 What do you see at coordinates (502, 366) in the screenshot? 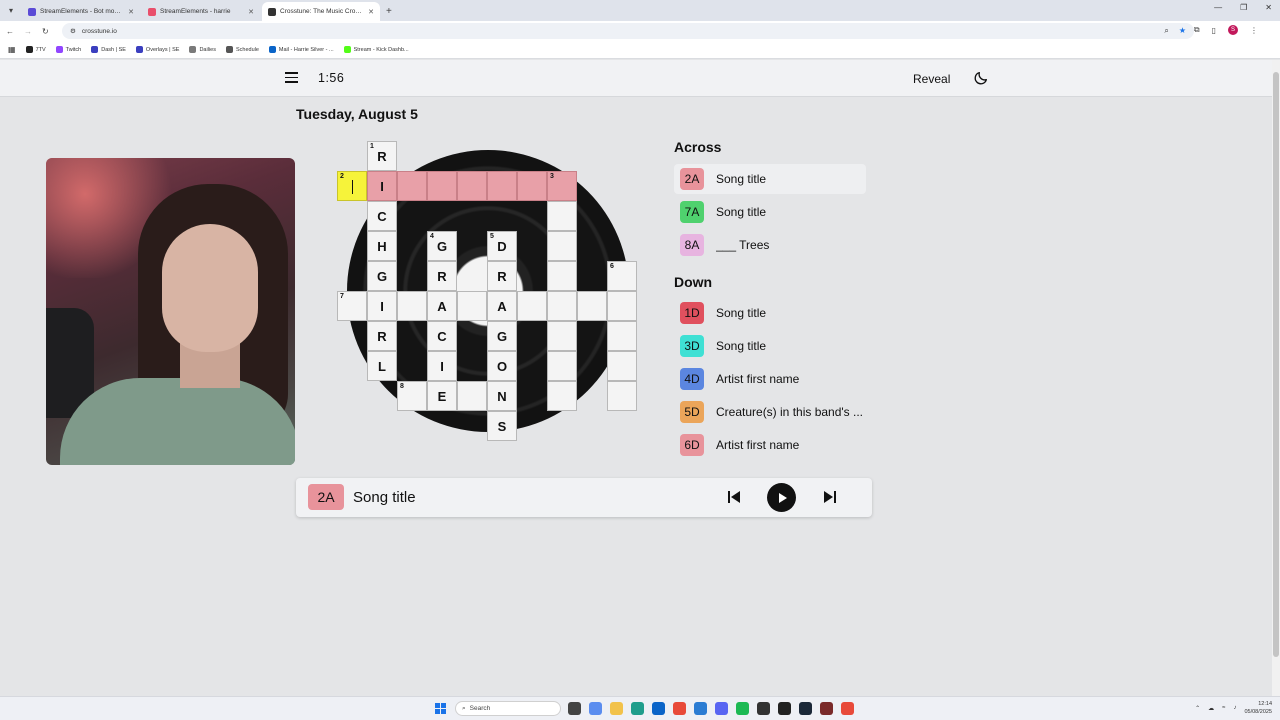
I see `crossword-cell: O` at bounding box center [502, 366].